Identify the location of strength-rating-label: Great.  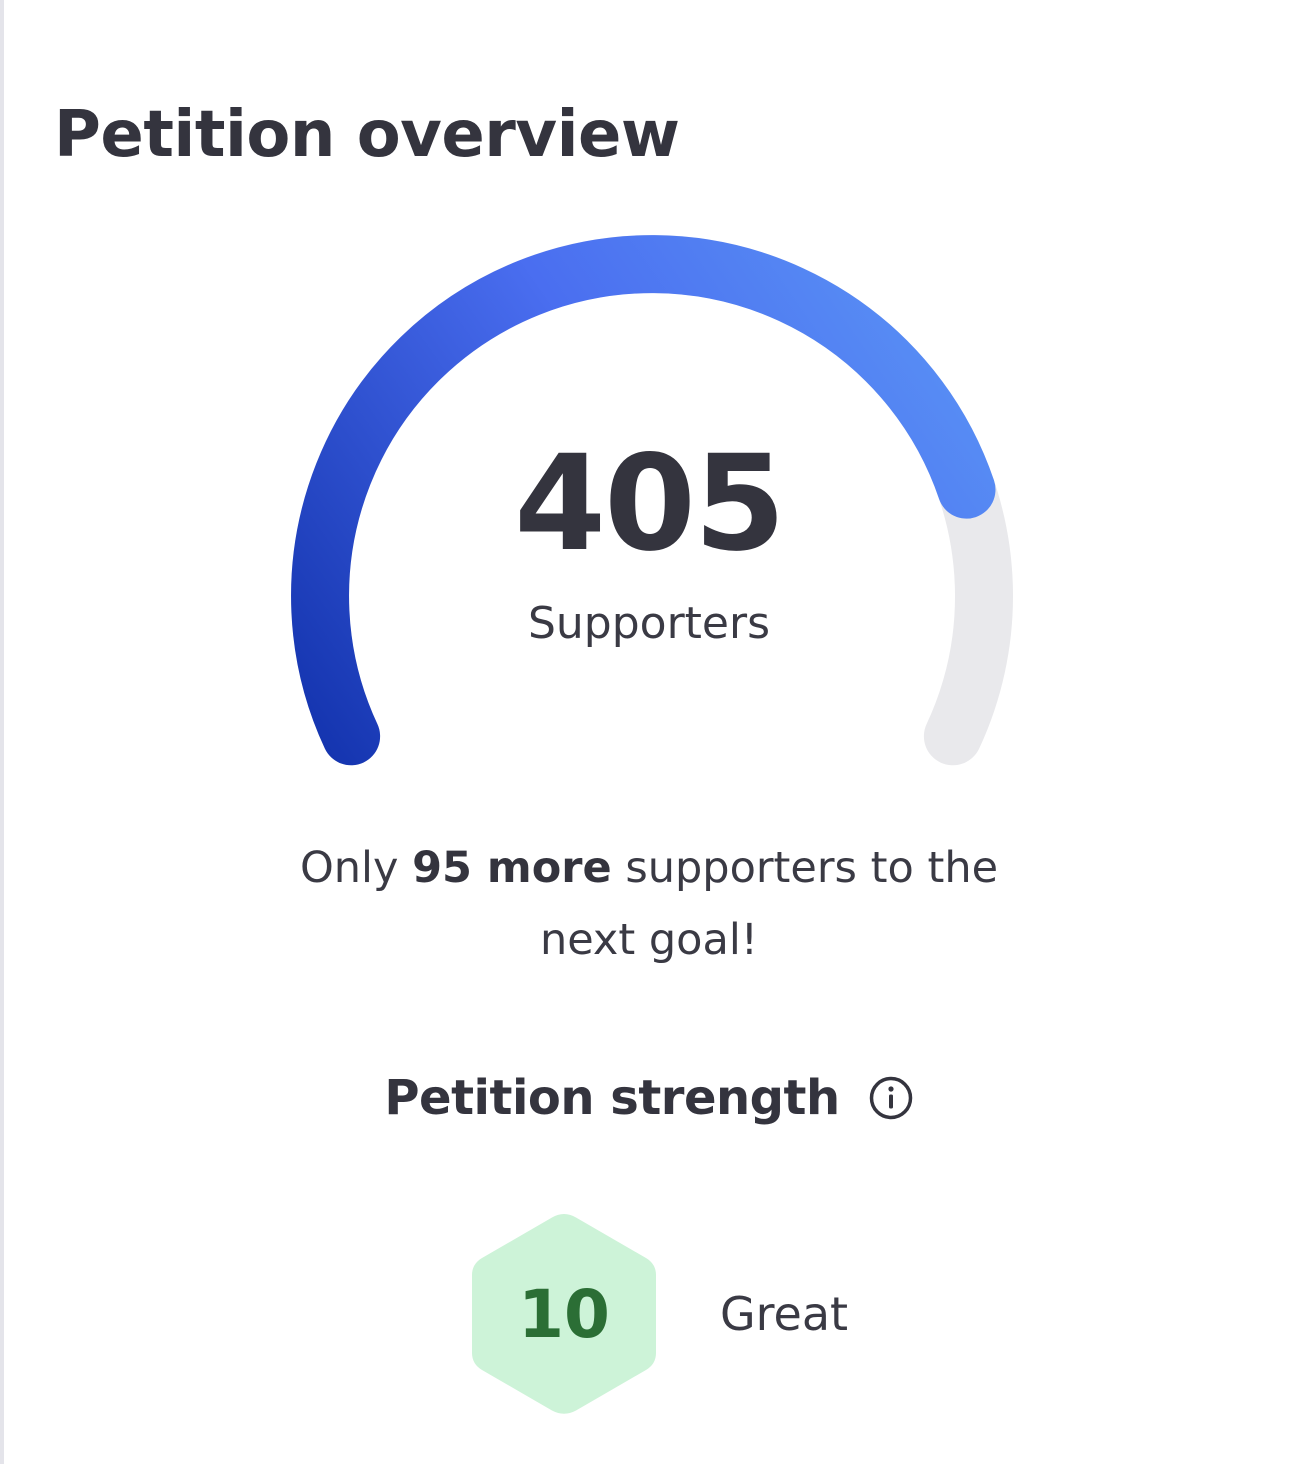
(784, 1314).